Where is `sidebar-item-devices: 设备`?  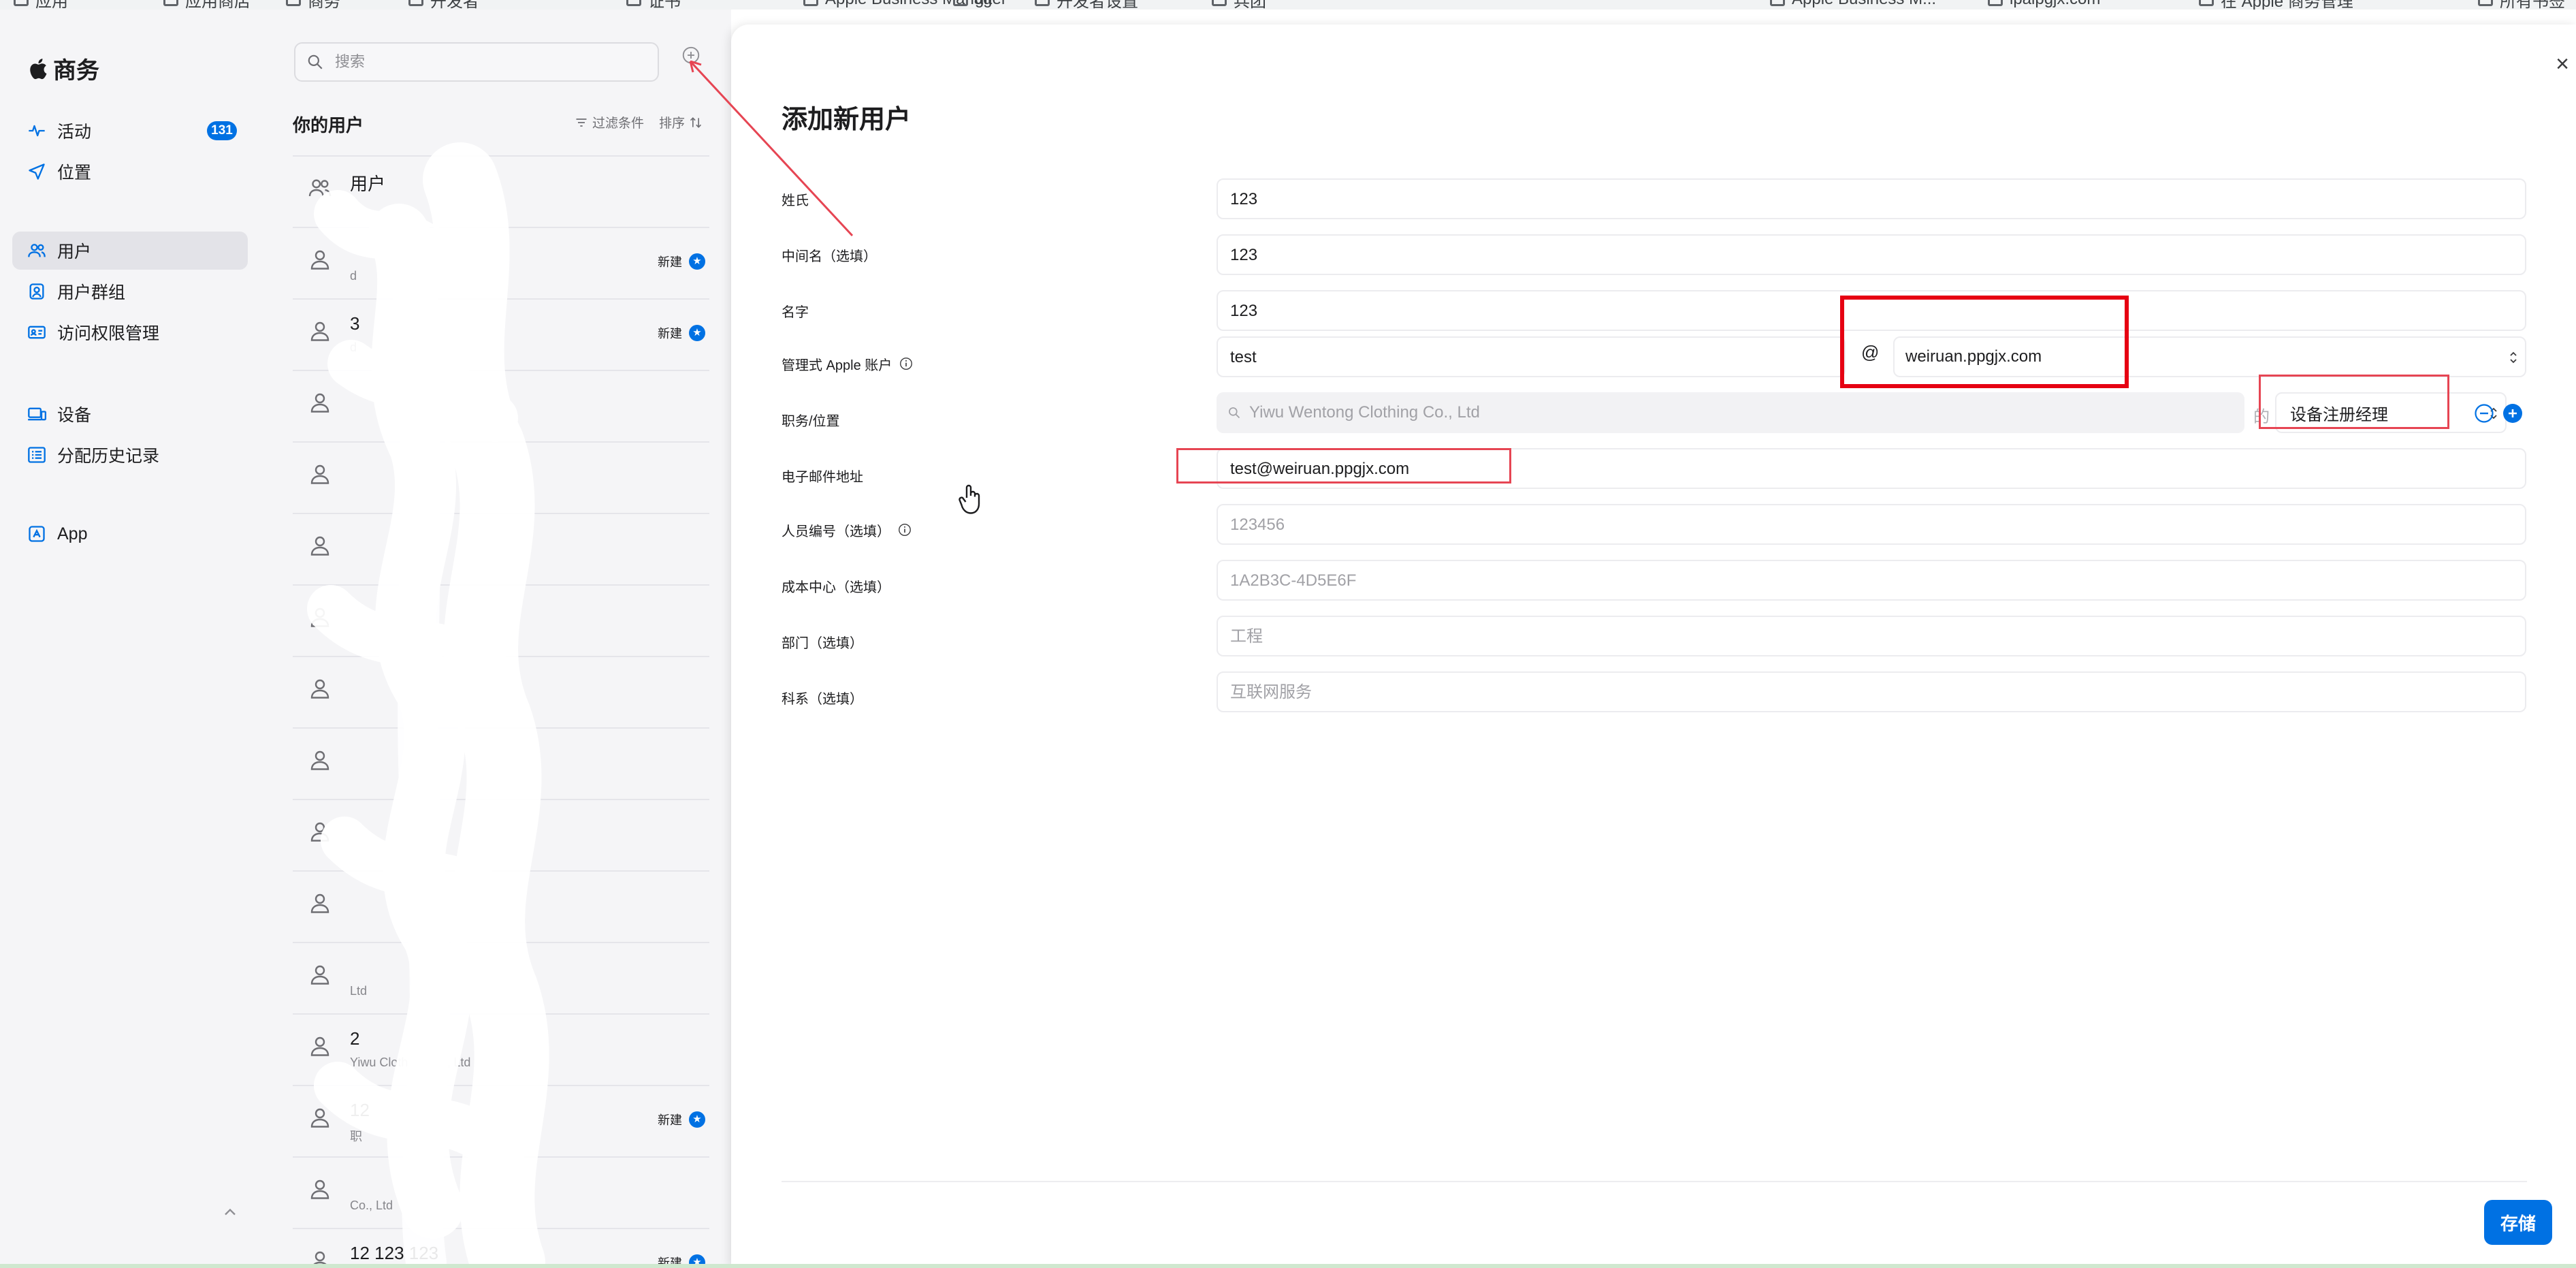 sidebar-item-devices: 设备 is located at coordinates (130, 414).